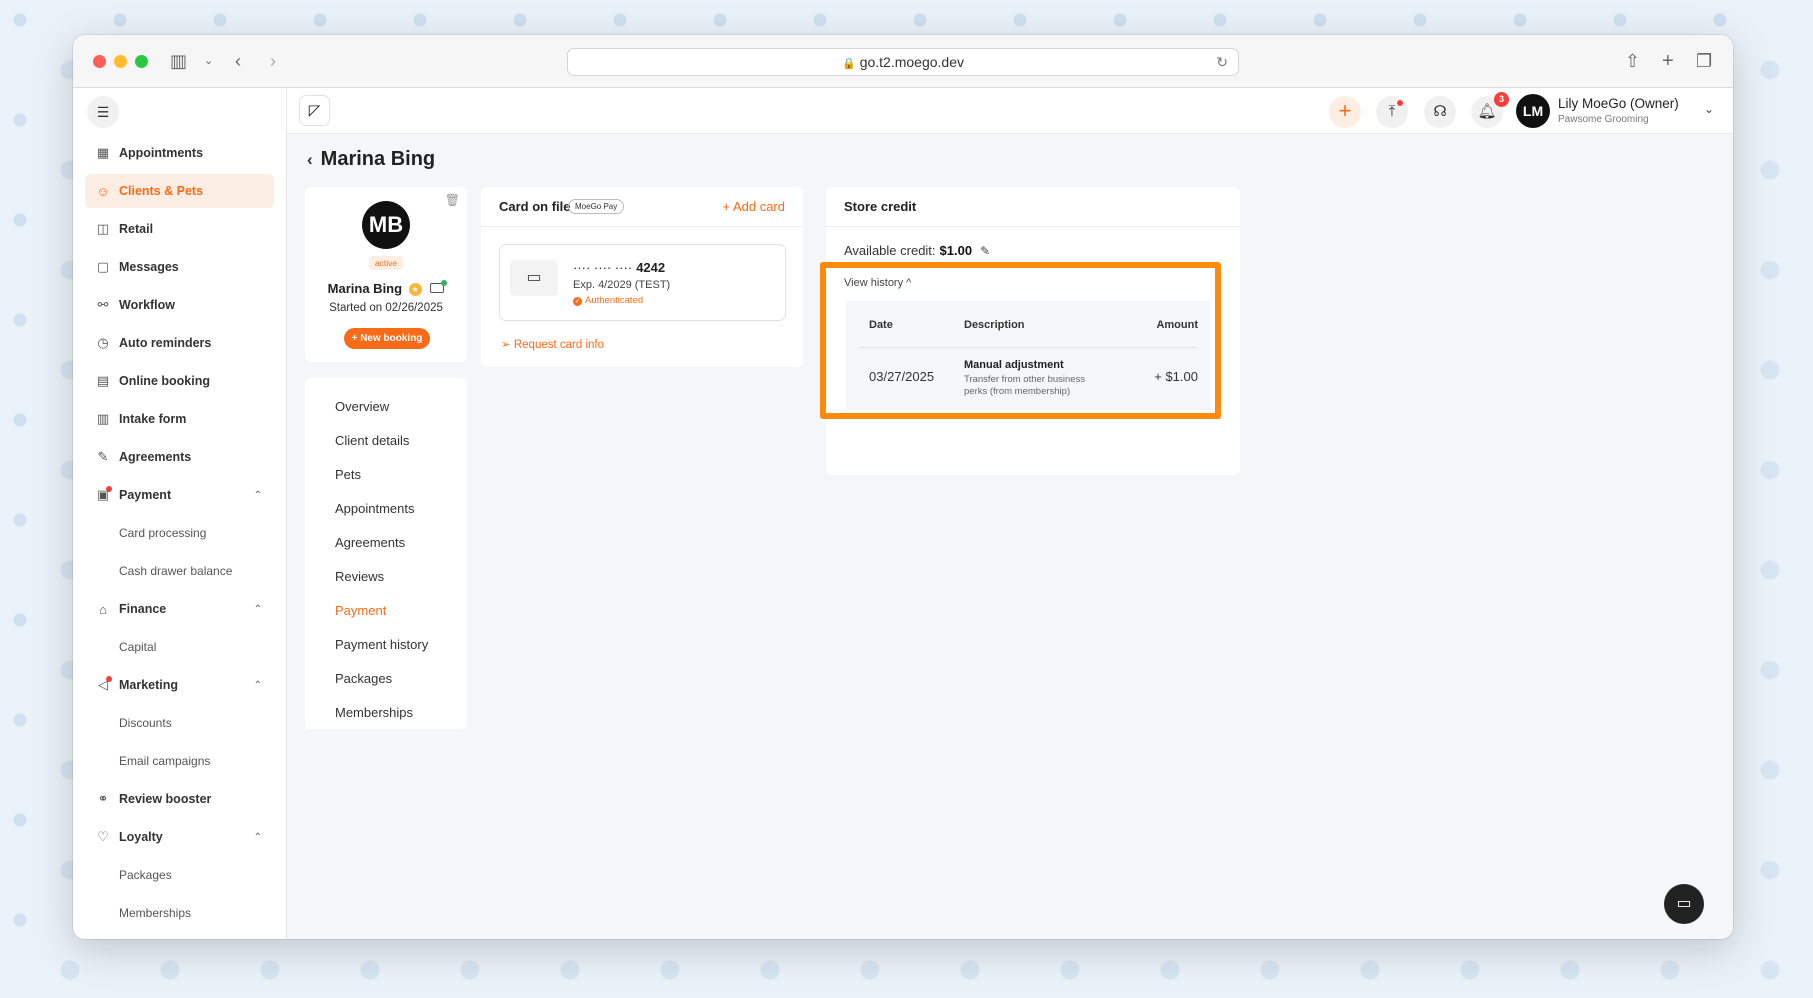 Image resolution: width=1813 pixels, height=998 pixels. What do you see at coordinates (103, 418) in the screenshot?
I see `form-icon: ▥` at bounding box center [103, 418].